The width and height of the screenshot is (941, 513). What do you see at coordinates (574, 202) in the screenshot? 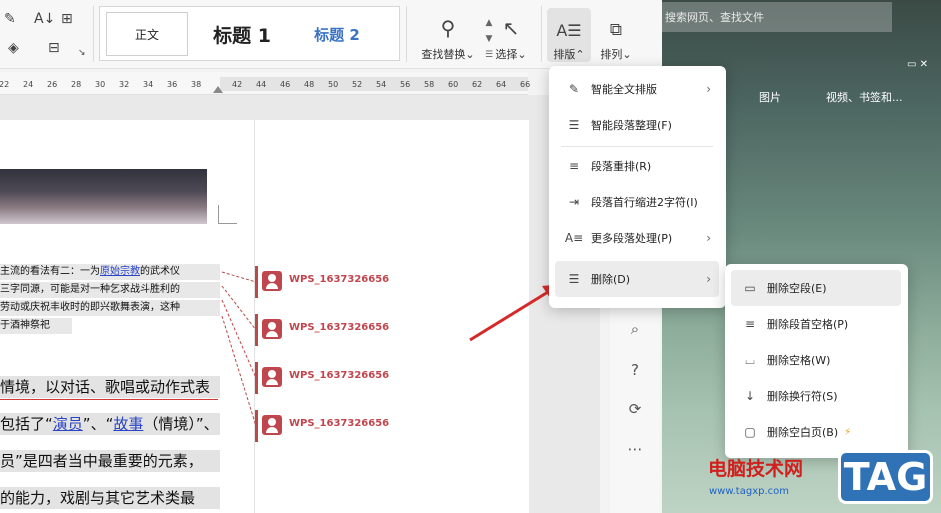
I see `indent-icon: ⇥` at bounding box center [574, 202].